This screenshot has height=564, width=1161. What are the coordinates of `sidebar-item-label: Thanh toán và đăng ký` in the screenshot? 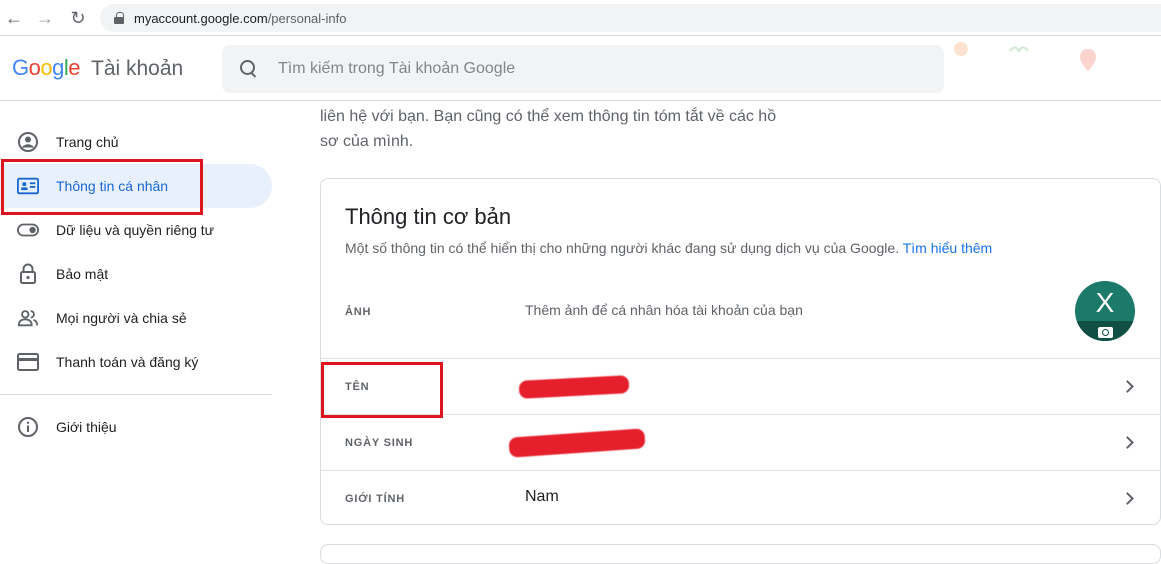 It's located at (127, 362).